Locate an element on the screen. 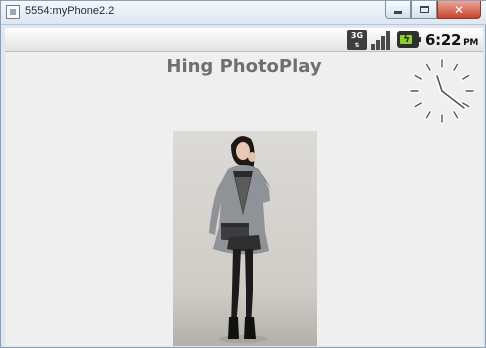 The width and height of the screenshot is (486, 348). window-title: 5554:myPhone2.2 is located at coordinates (70, 11).